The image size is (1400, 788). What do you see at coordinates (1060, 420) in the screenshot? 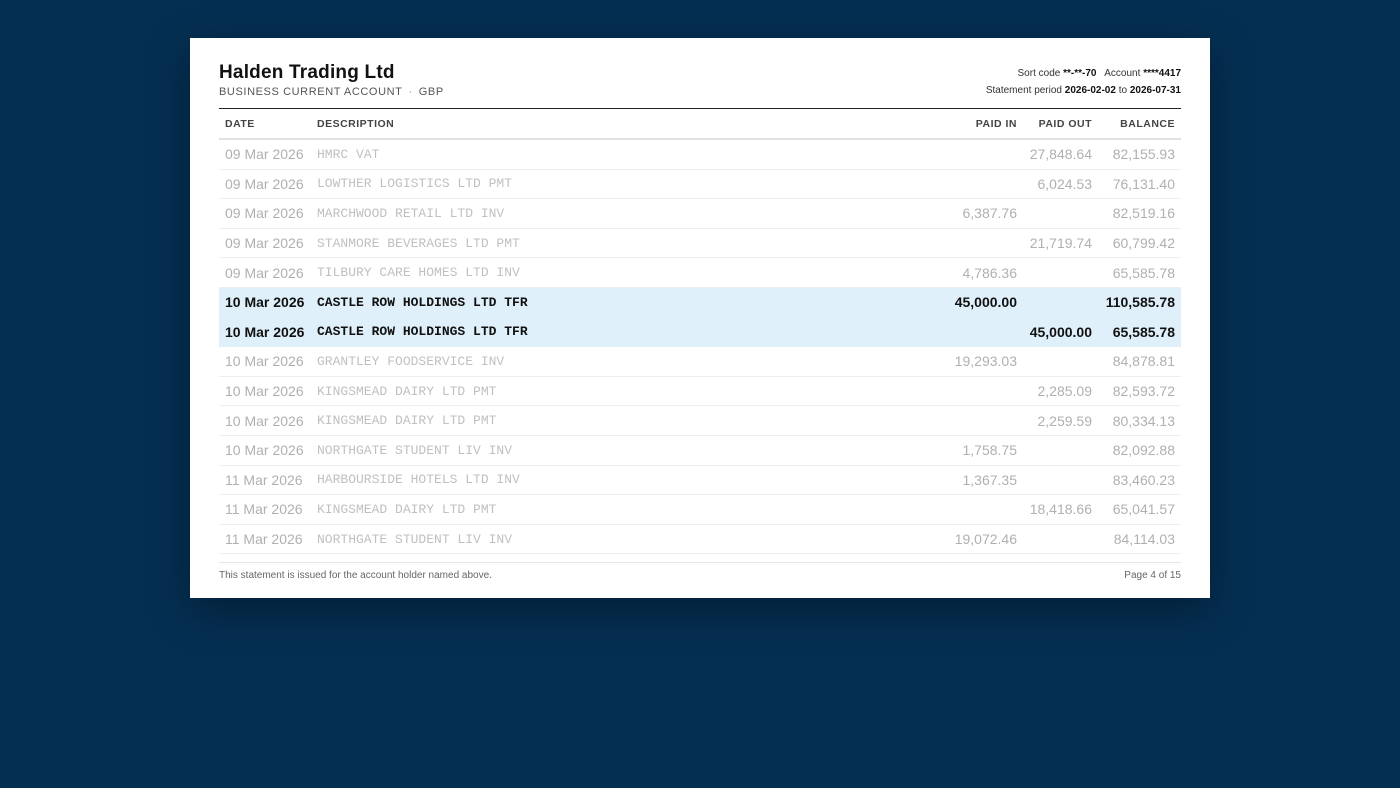
I see `cell-paid-out: 2,259.59` at bounding box center [1060, 420].